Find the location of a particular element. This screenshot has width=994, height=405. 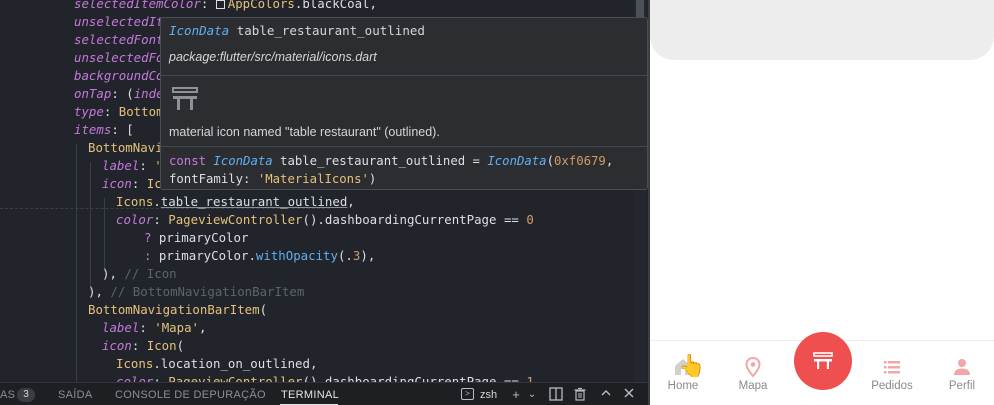

code-text: ( is located at coordinates (550, 161).